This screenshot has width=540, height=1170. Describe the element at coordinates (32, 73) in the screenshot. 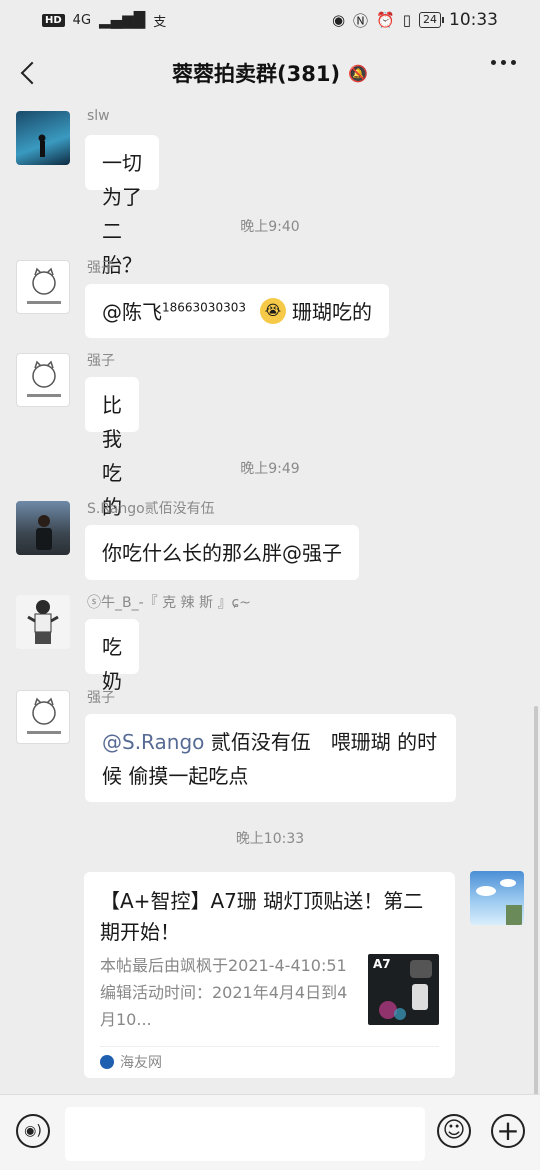

I see `chevron-left-icon` at that location.